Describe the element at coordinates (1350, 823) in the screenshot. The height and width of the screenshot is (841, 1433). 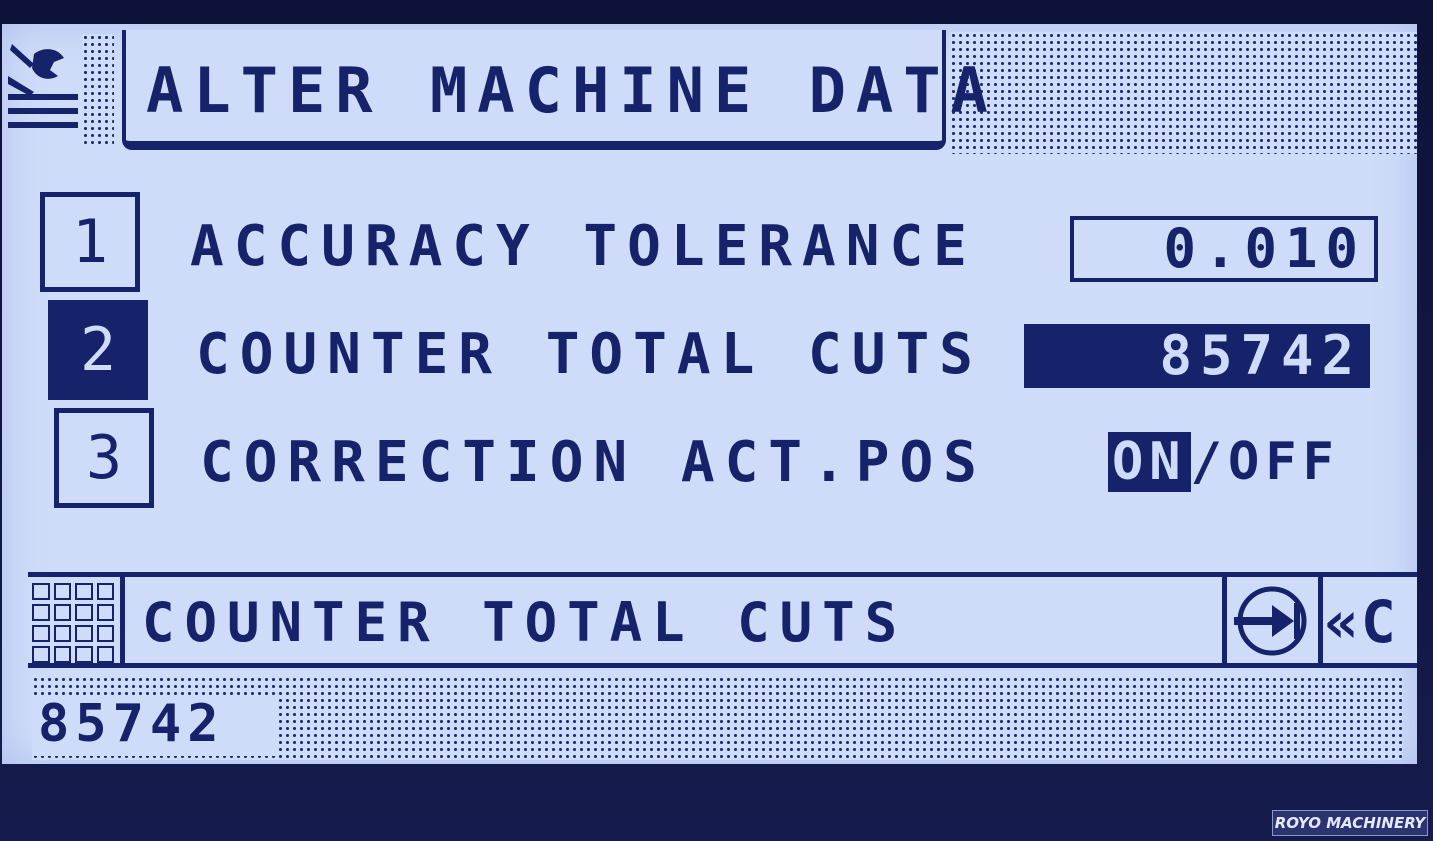
I see `watermark-logo: ROYO MACHINERY` at that location.